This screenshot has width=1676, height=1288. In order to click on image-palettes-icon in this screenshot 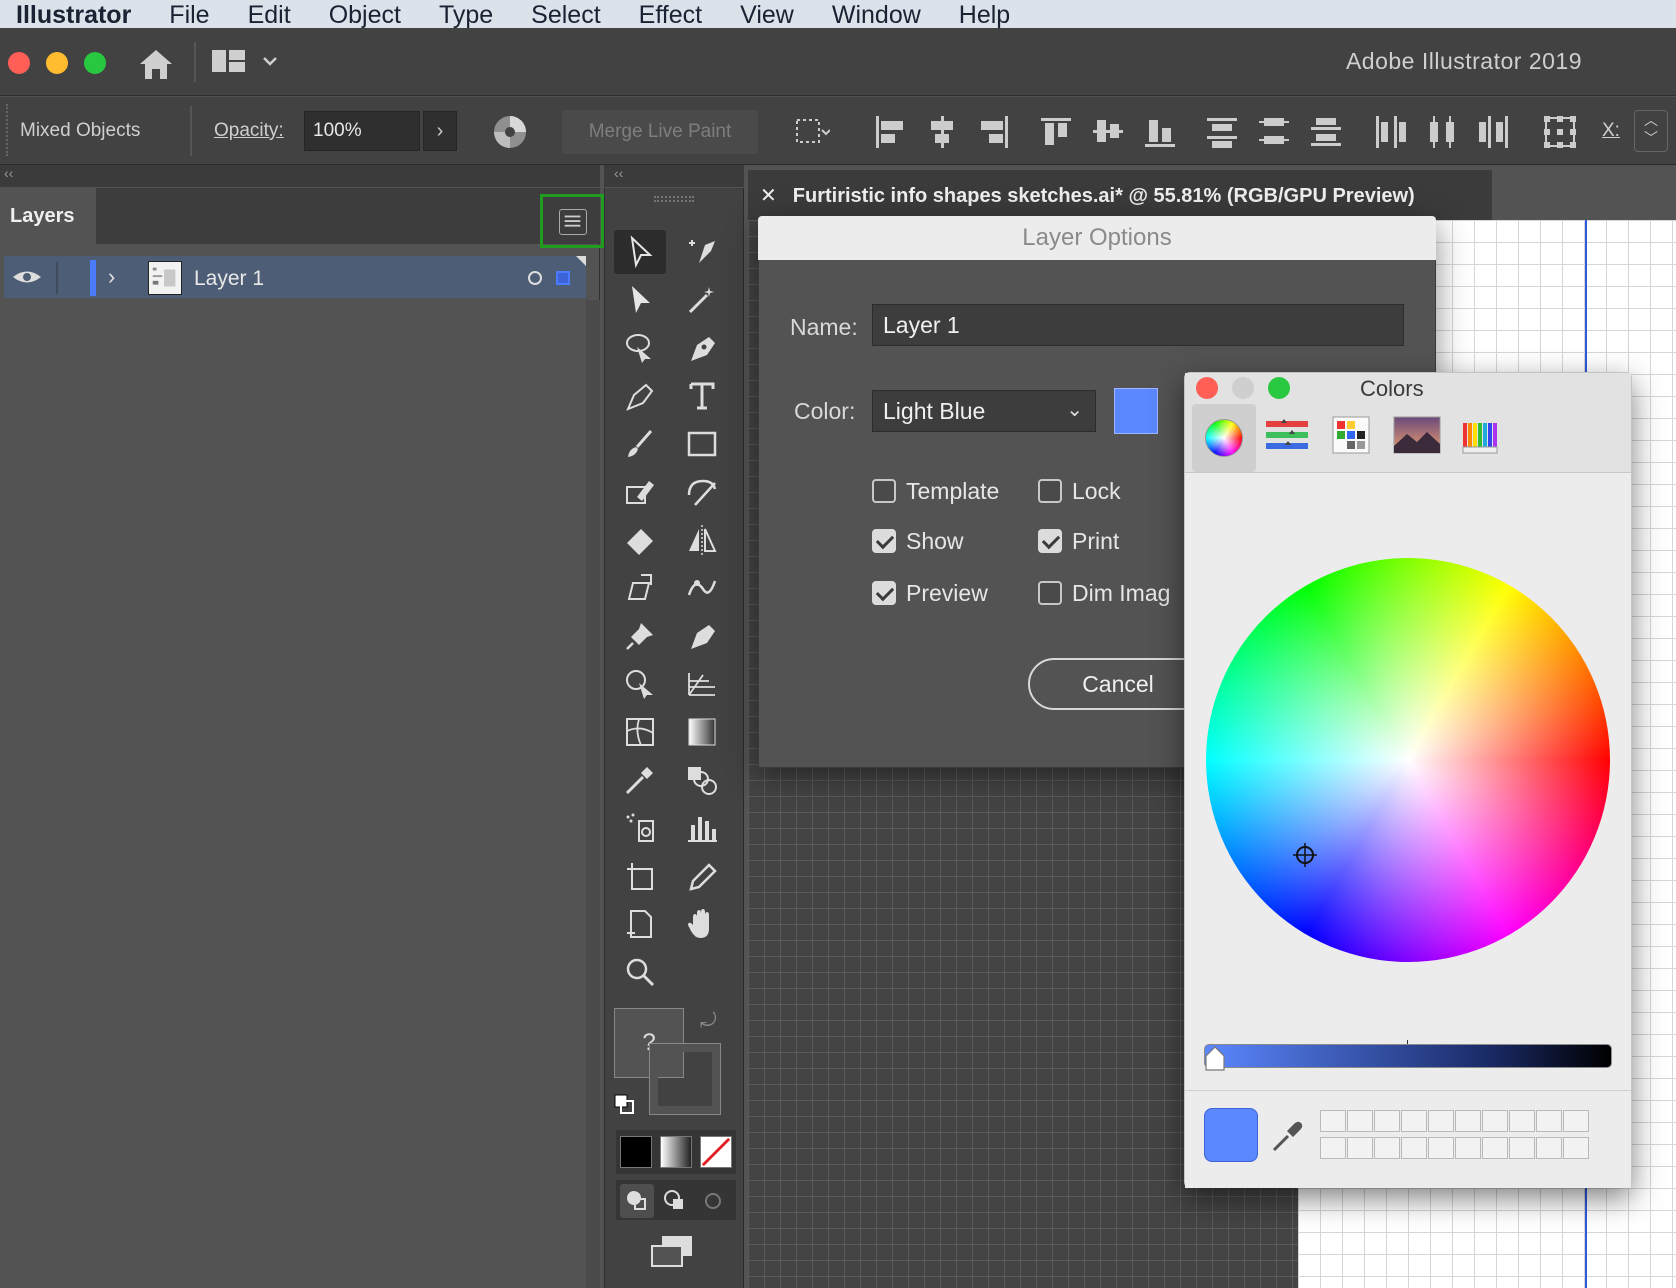, I will do `click(1417, 435)`.